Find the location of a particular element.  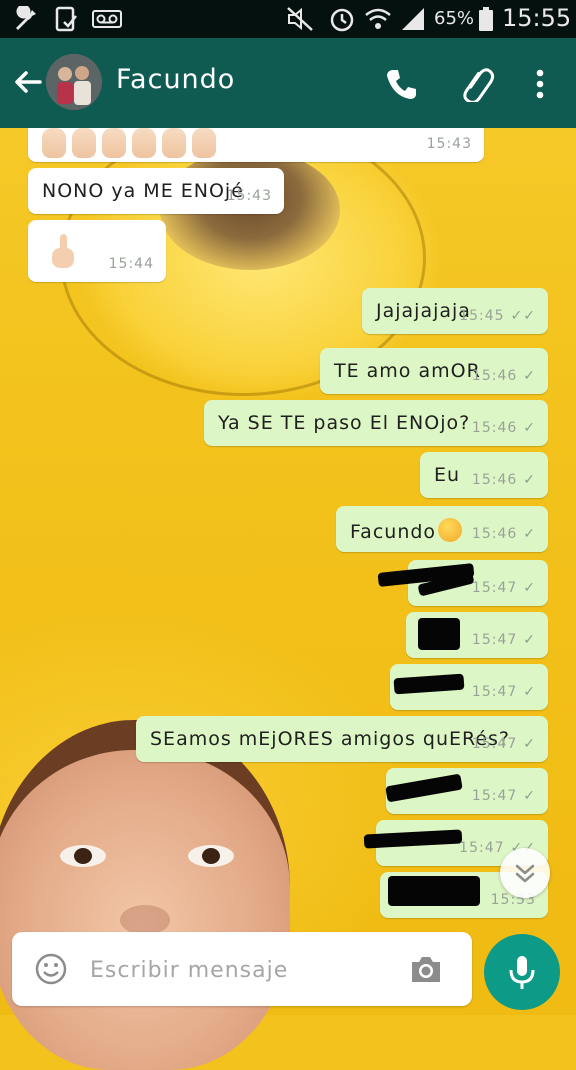

phone-icon is located at coordinates (402, 84).